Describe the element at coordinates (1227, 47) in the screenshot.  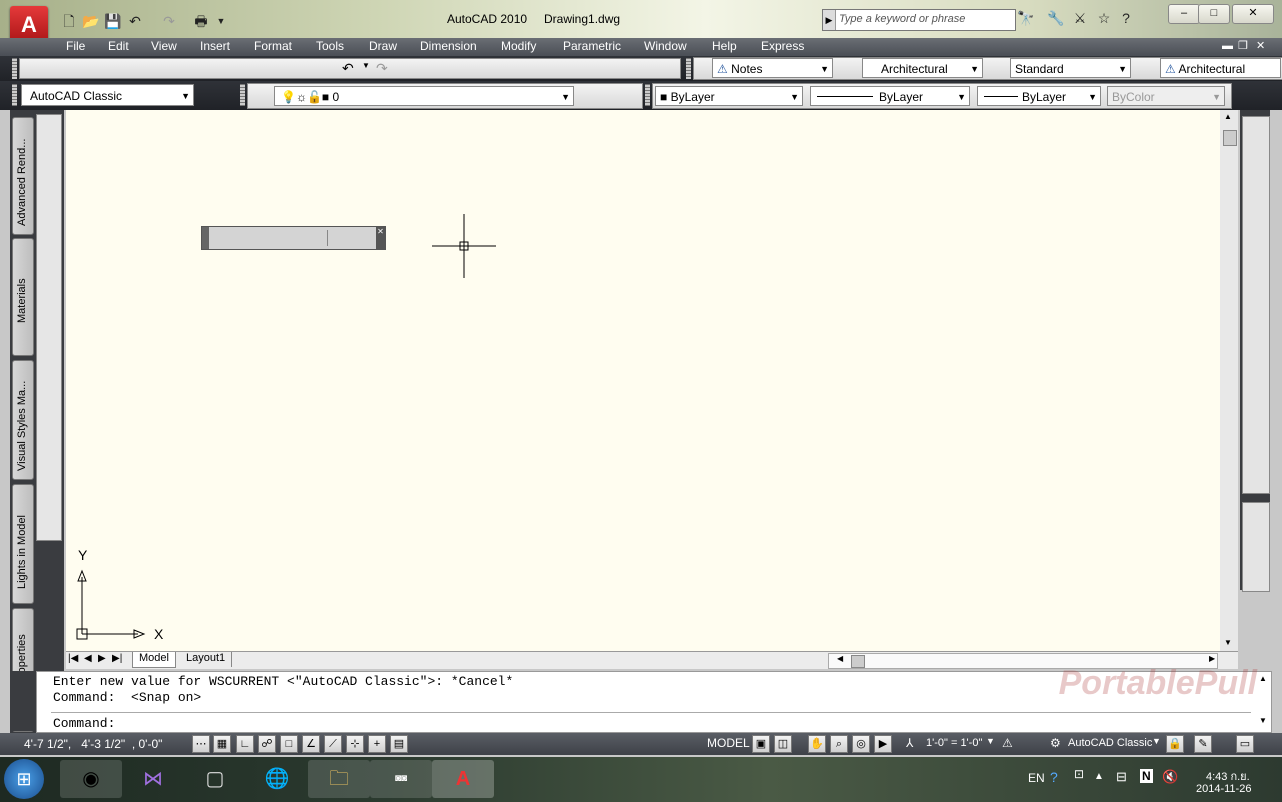
I see `doc-minimize-button: ▬` at that location.